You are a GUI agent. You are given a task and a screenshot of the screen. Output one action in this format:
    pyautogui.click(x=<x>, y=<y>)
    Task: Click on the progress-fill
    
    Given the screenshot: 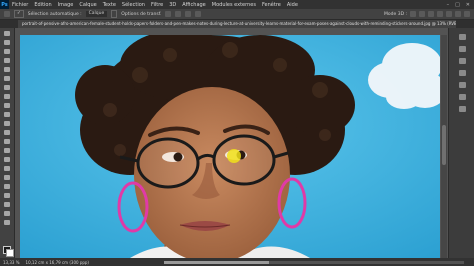 What is the action you would take?
    pyautogui.click(x=216, y=262)
    